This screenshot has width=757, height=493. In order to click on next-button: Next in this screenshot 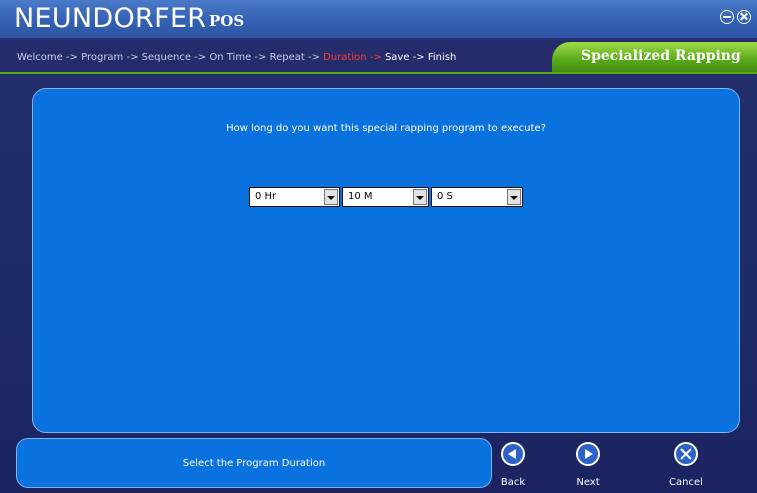, I will do `click(588, 466)`.